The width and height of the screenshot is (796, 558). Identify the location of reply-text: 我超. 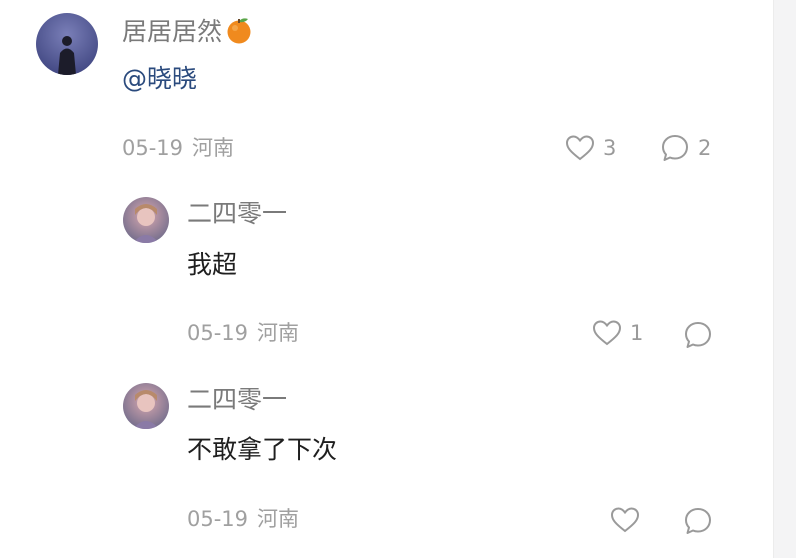
(212, 264).